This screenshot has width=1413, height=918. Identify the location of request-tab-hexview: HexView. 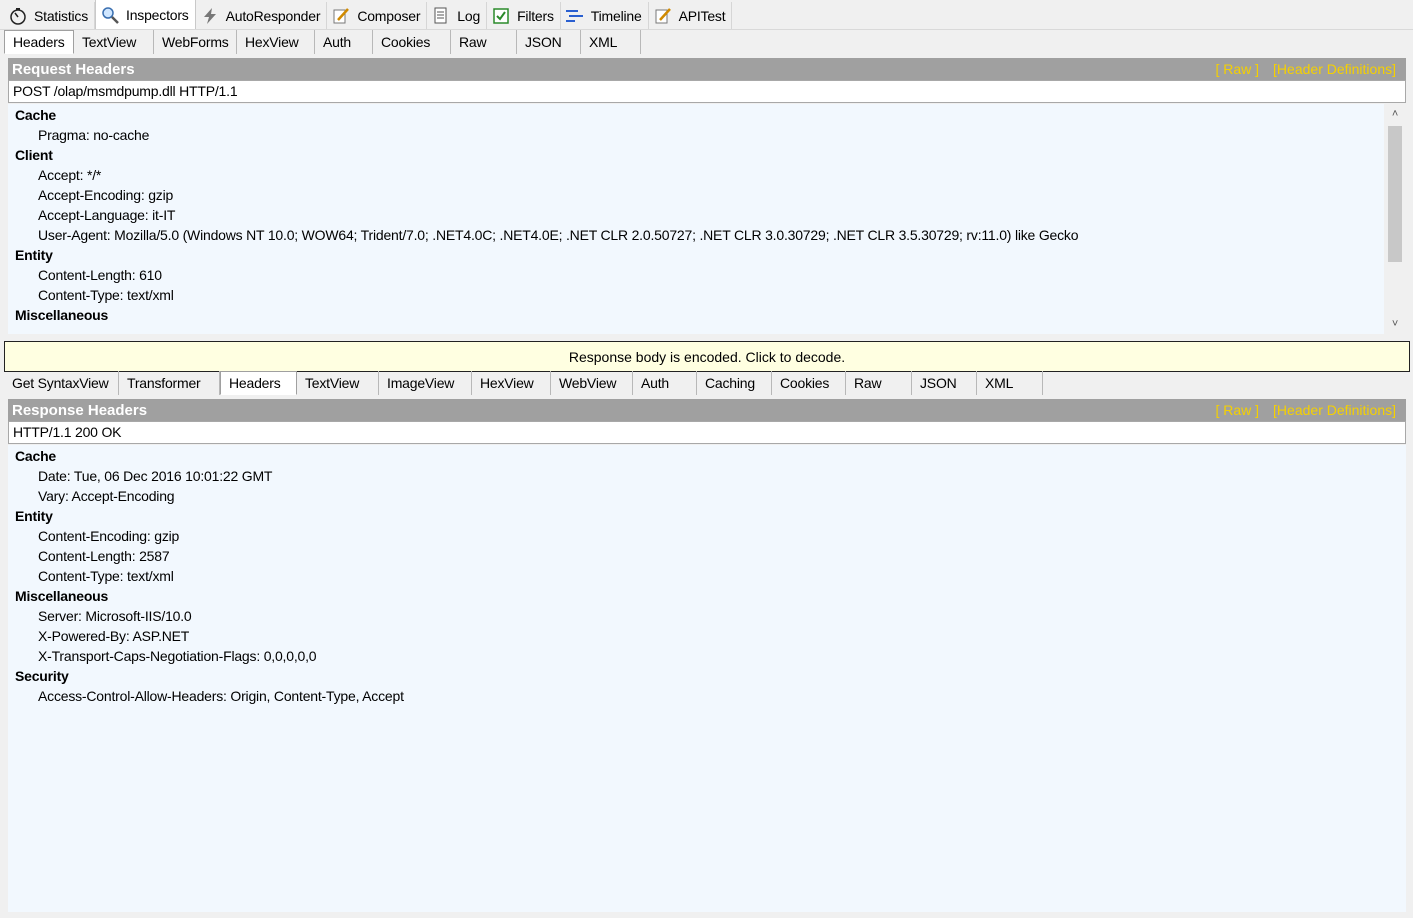
(276, 42).